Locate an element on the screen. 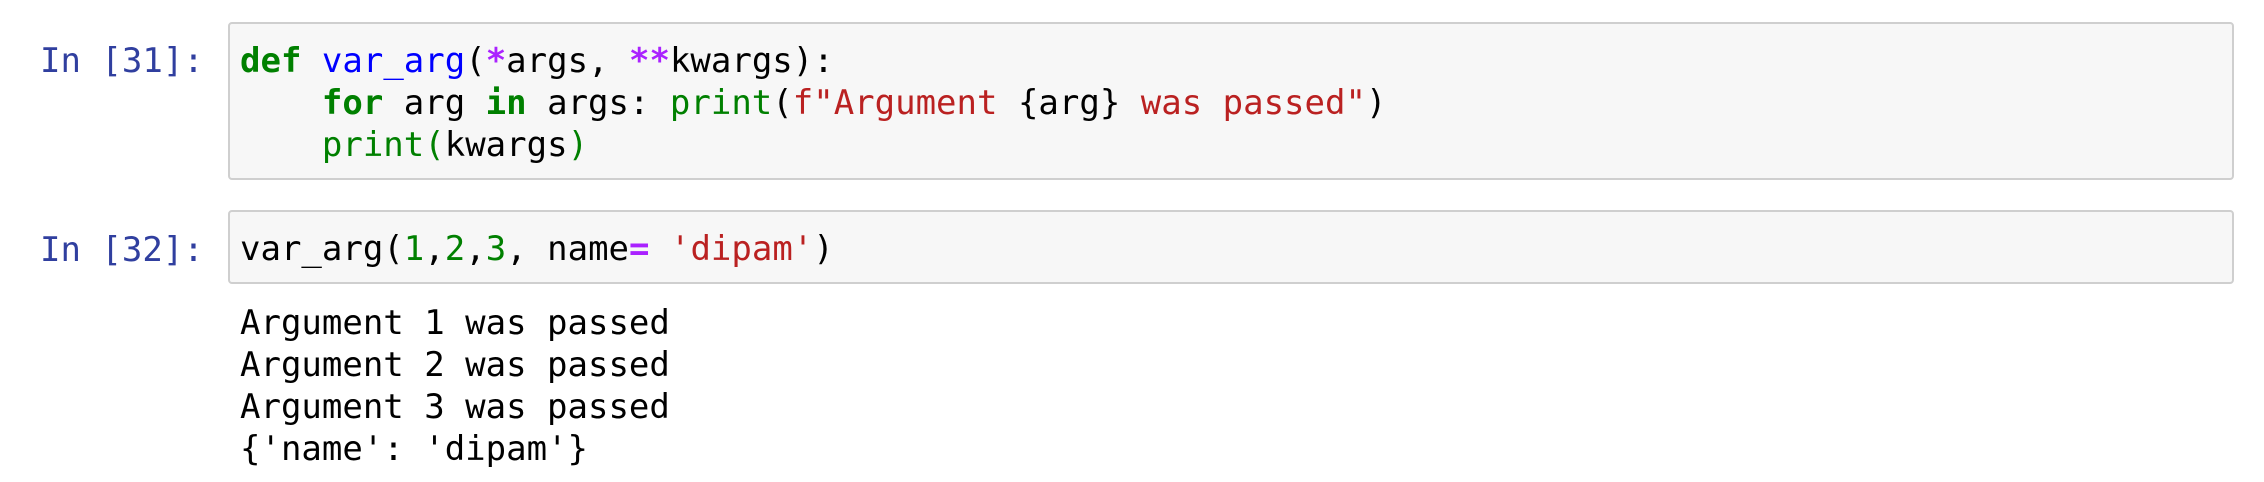  code-text: kwargs): is located at coordinates (751, 61).